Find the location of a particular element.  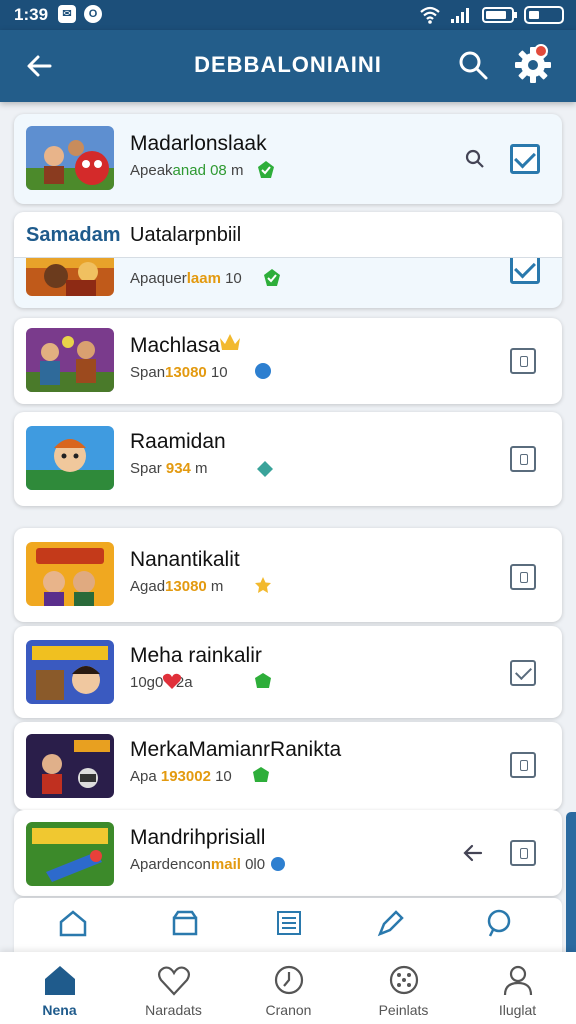

status-time: 1:39 is located at coordinates (31, 14).